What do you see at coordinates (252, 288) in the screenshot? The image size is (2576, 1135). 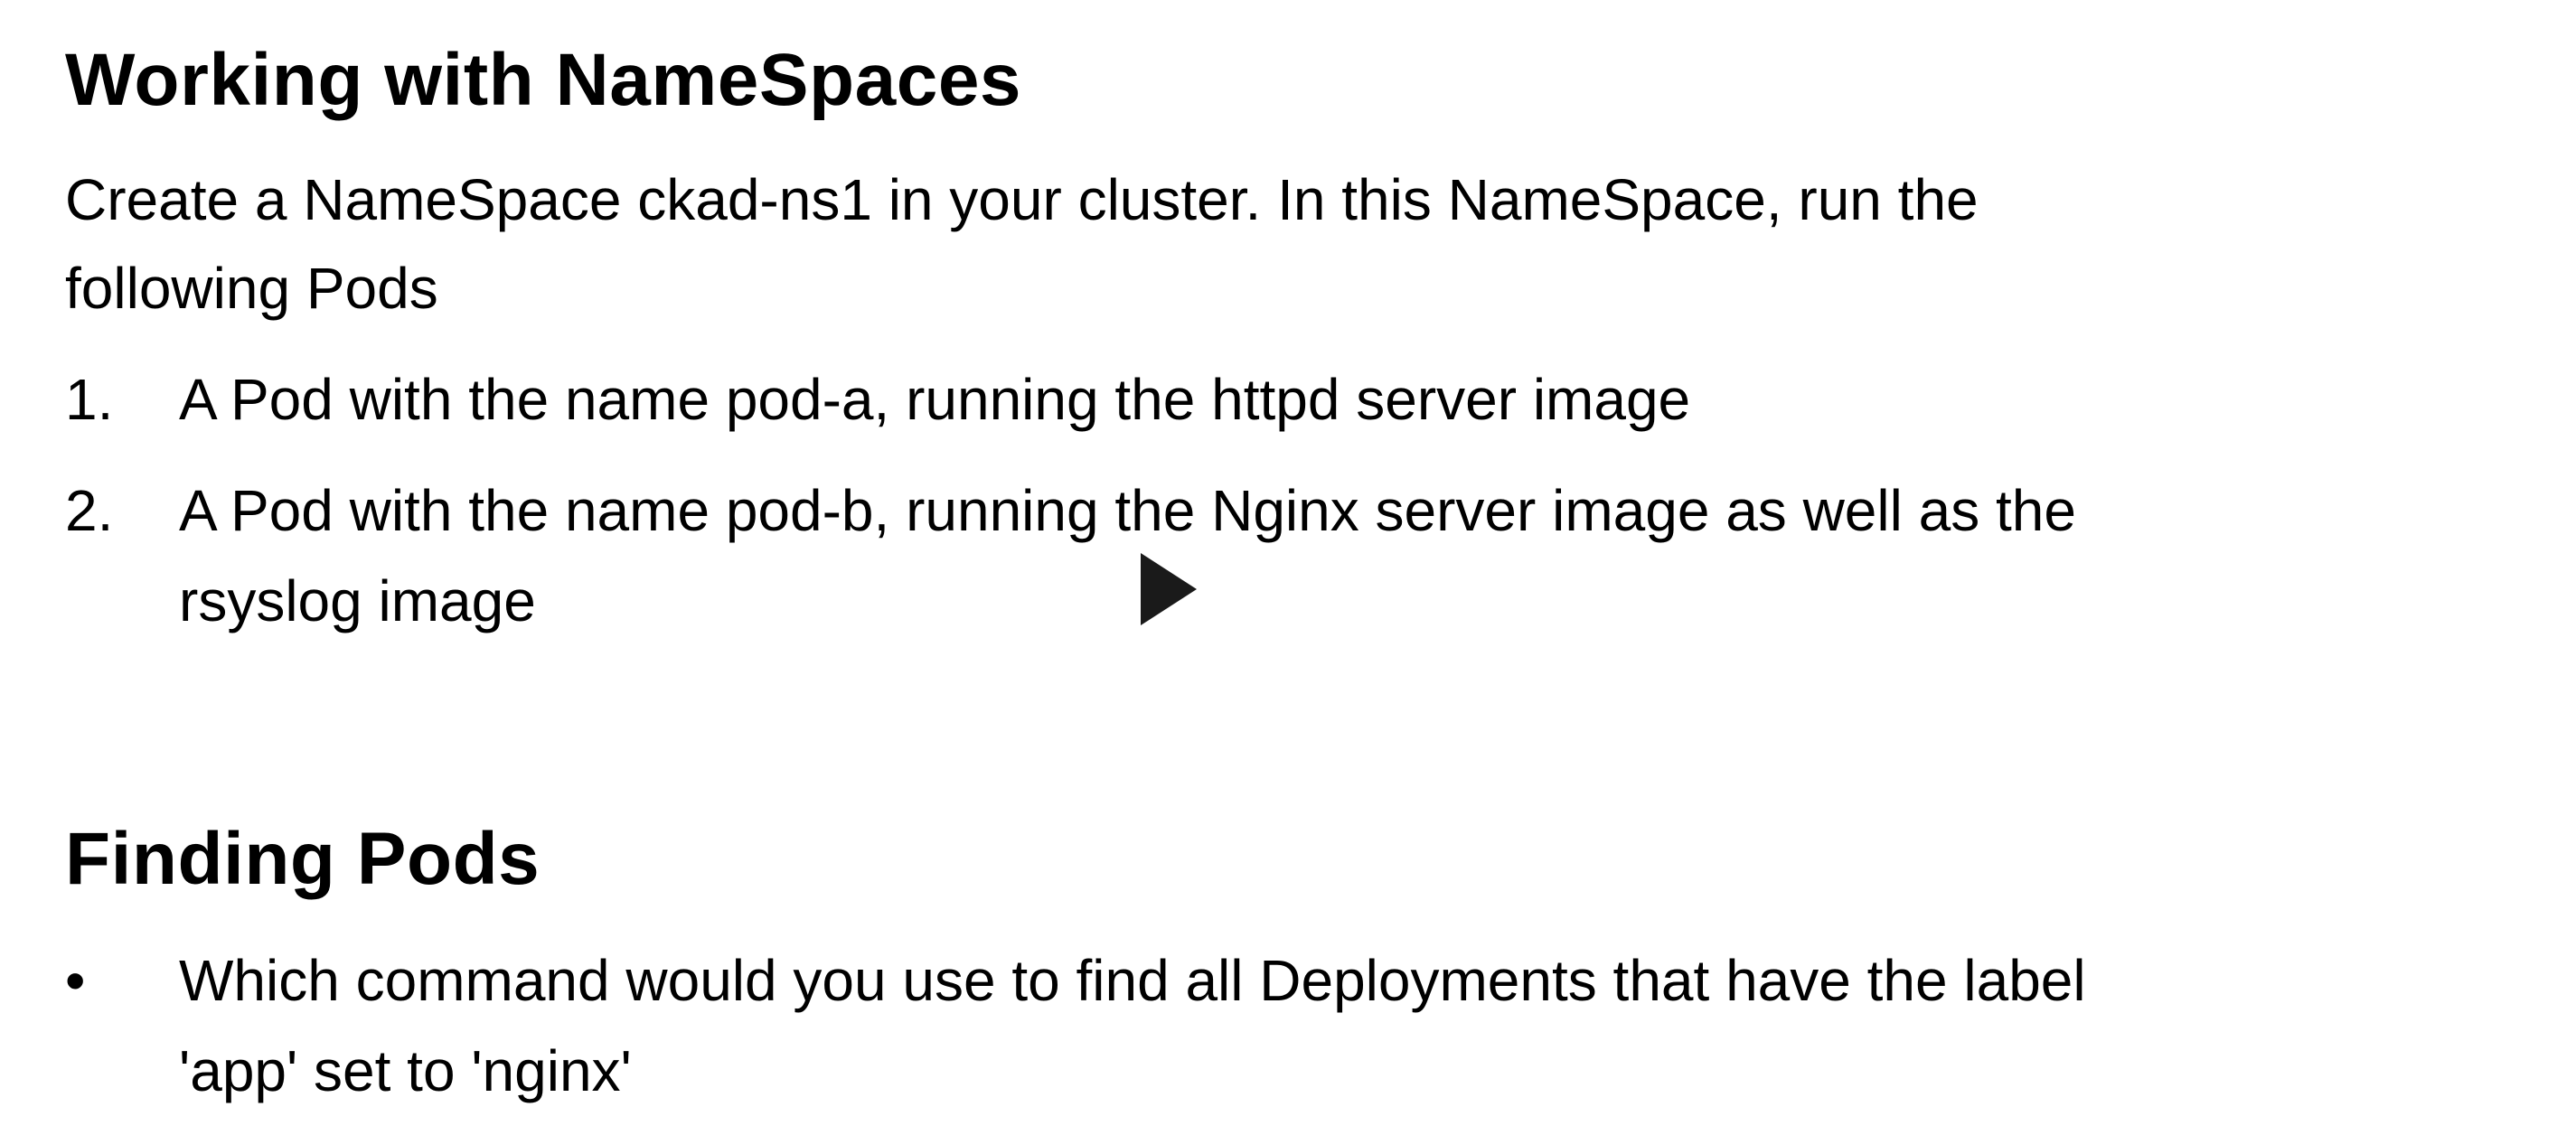 I see `intro-line-2: following Pods` at bounding box center [252, 288].